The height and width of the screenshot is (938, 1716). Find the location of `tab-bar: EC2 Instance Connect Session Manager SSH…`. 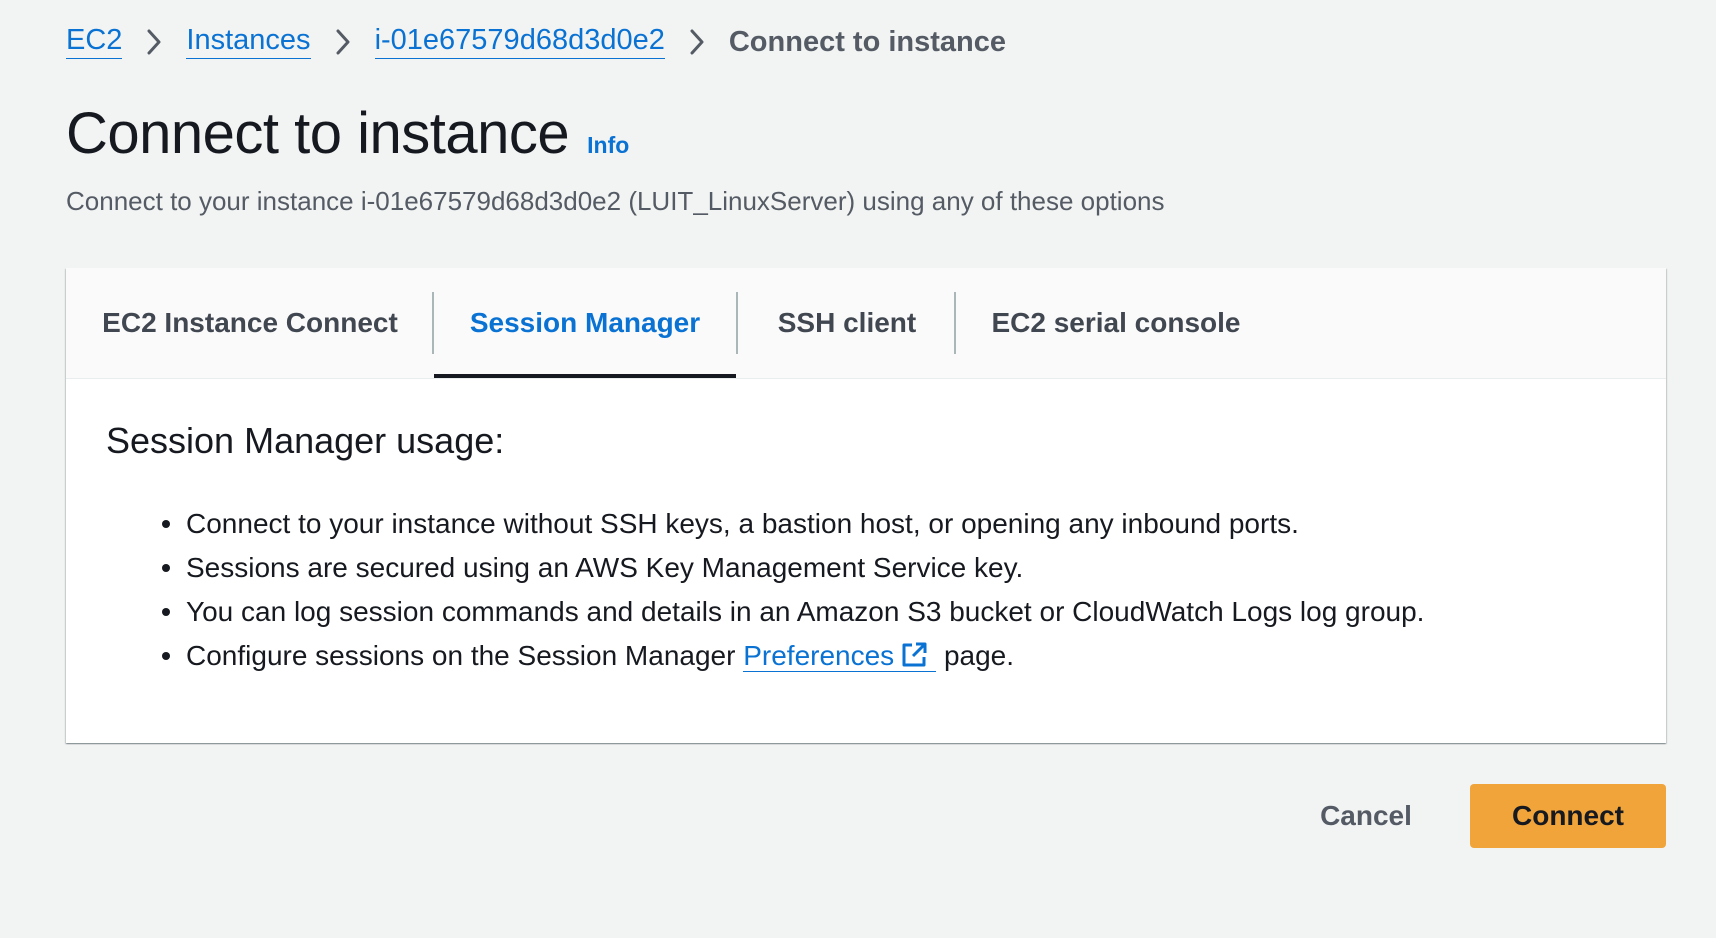

tab-bar: EC2 Instance Connect Session Manager SSH… is located at coordinates (866, 323).